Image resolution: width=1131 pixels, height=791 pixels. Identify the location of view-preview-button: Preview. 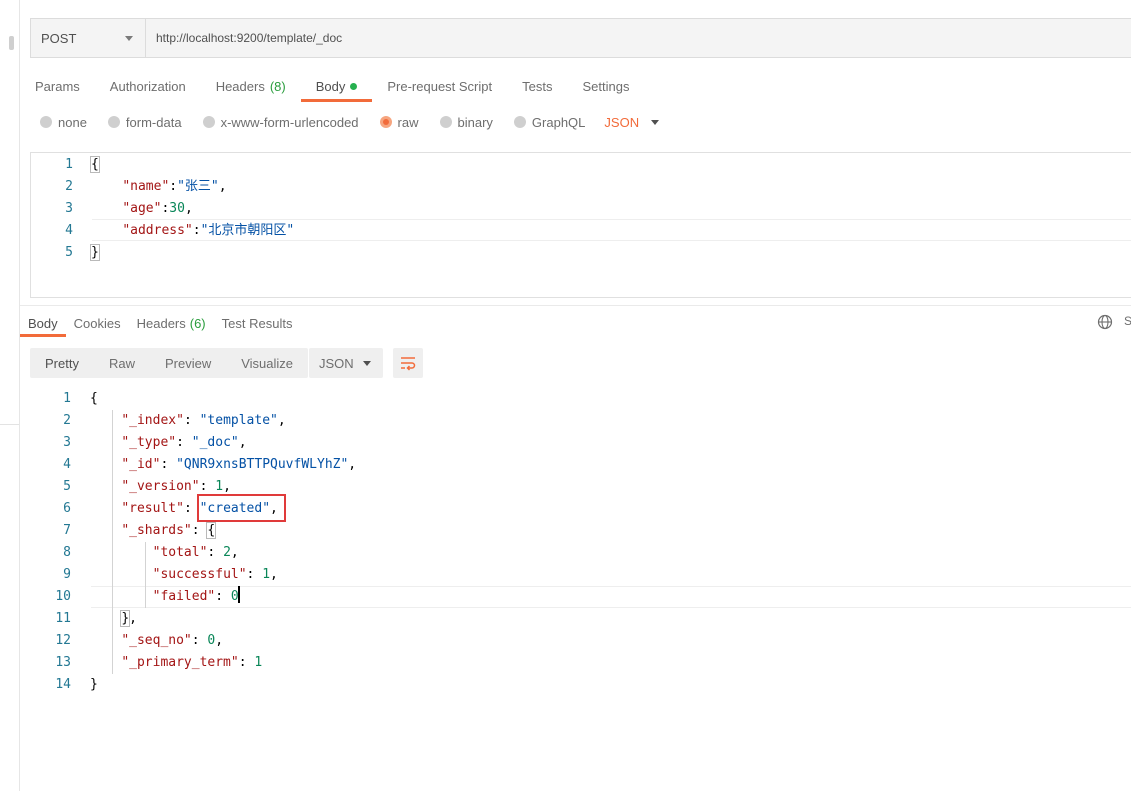
(188, 363).